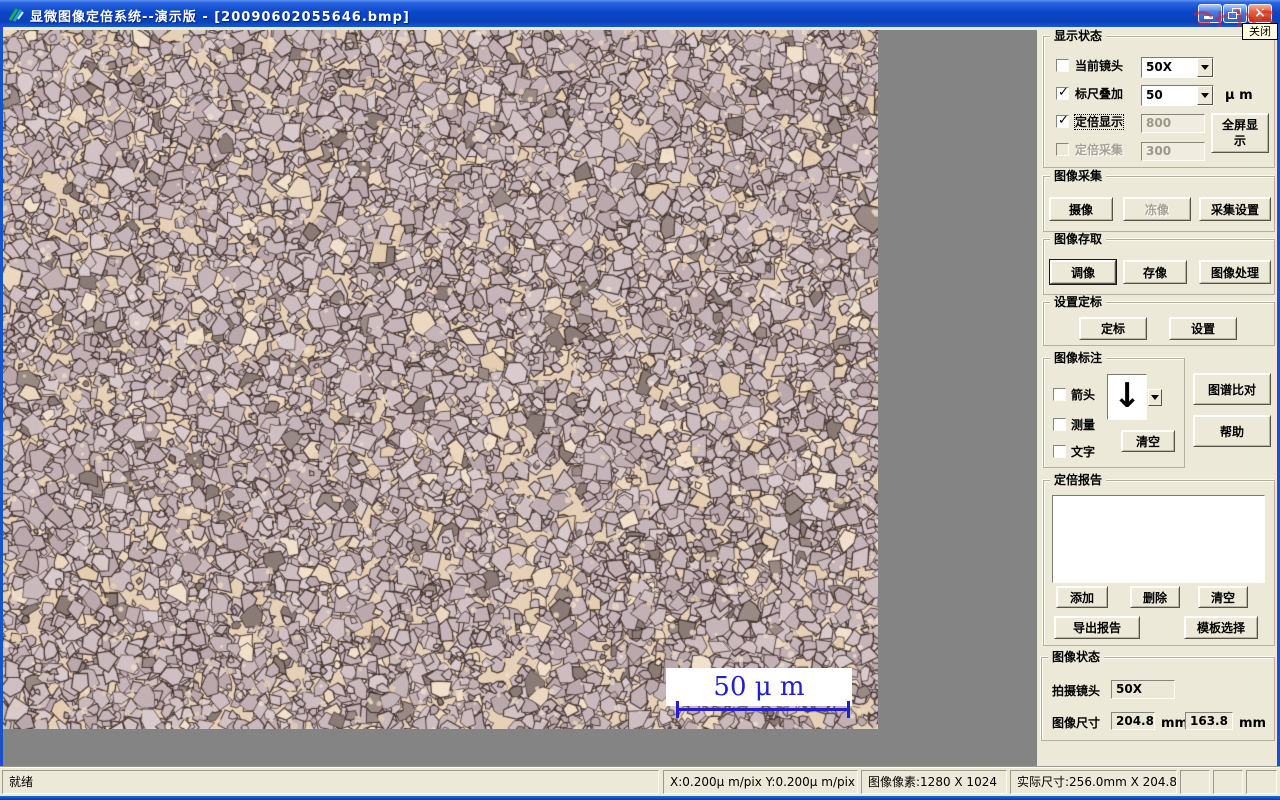 This screenshot has height=800, width=1280. Describe the element at coordinates (1076, 691) in the screenshot. I see `label-lens: 拍摄镜头` at that location.